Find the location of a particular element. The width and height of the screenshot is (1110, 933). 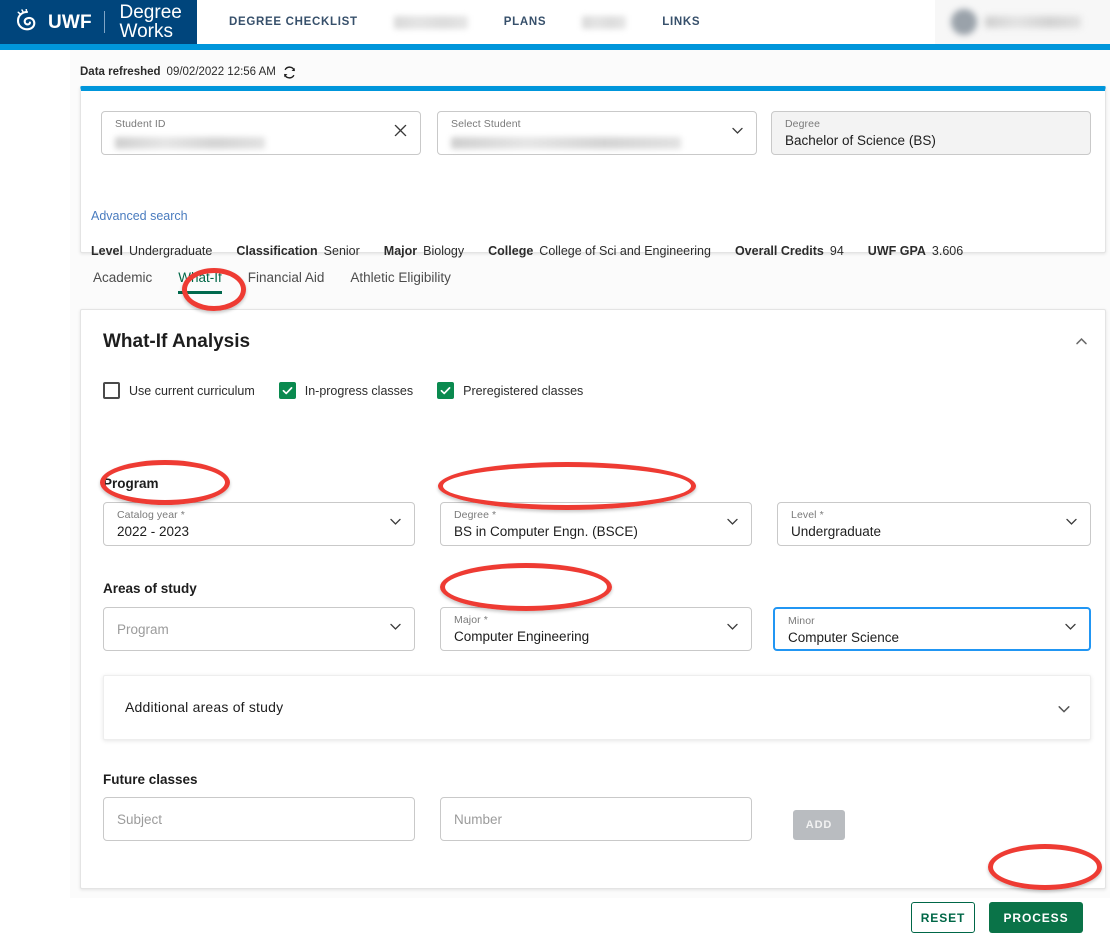

checkbox-label-preregistered-classes: Preregistered classes is located at coordinates (523, 390).